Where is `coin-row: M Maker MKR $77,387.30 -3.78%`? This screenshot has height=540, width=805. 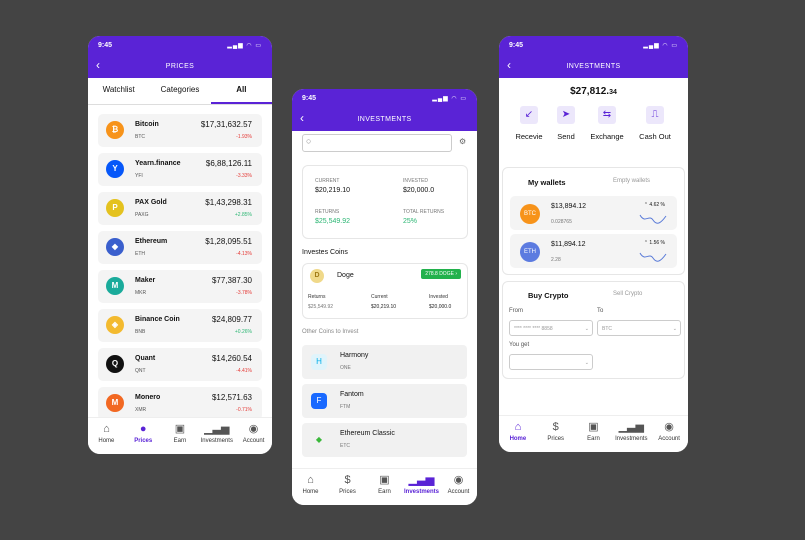 coin-row: M Maker MKR $77,387.30 -3.78% is located at coordinates (180, 286).